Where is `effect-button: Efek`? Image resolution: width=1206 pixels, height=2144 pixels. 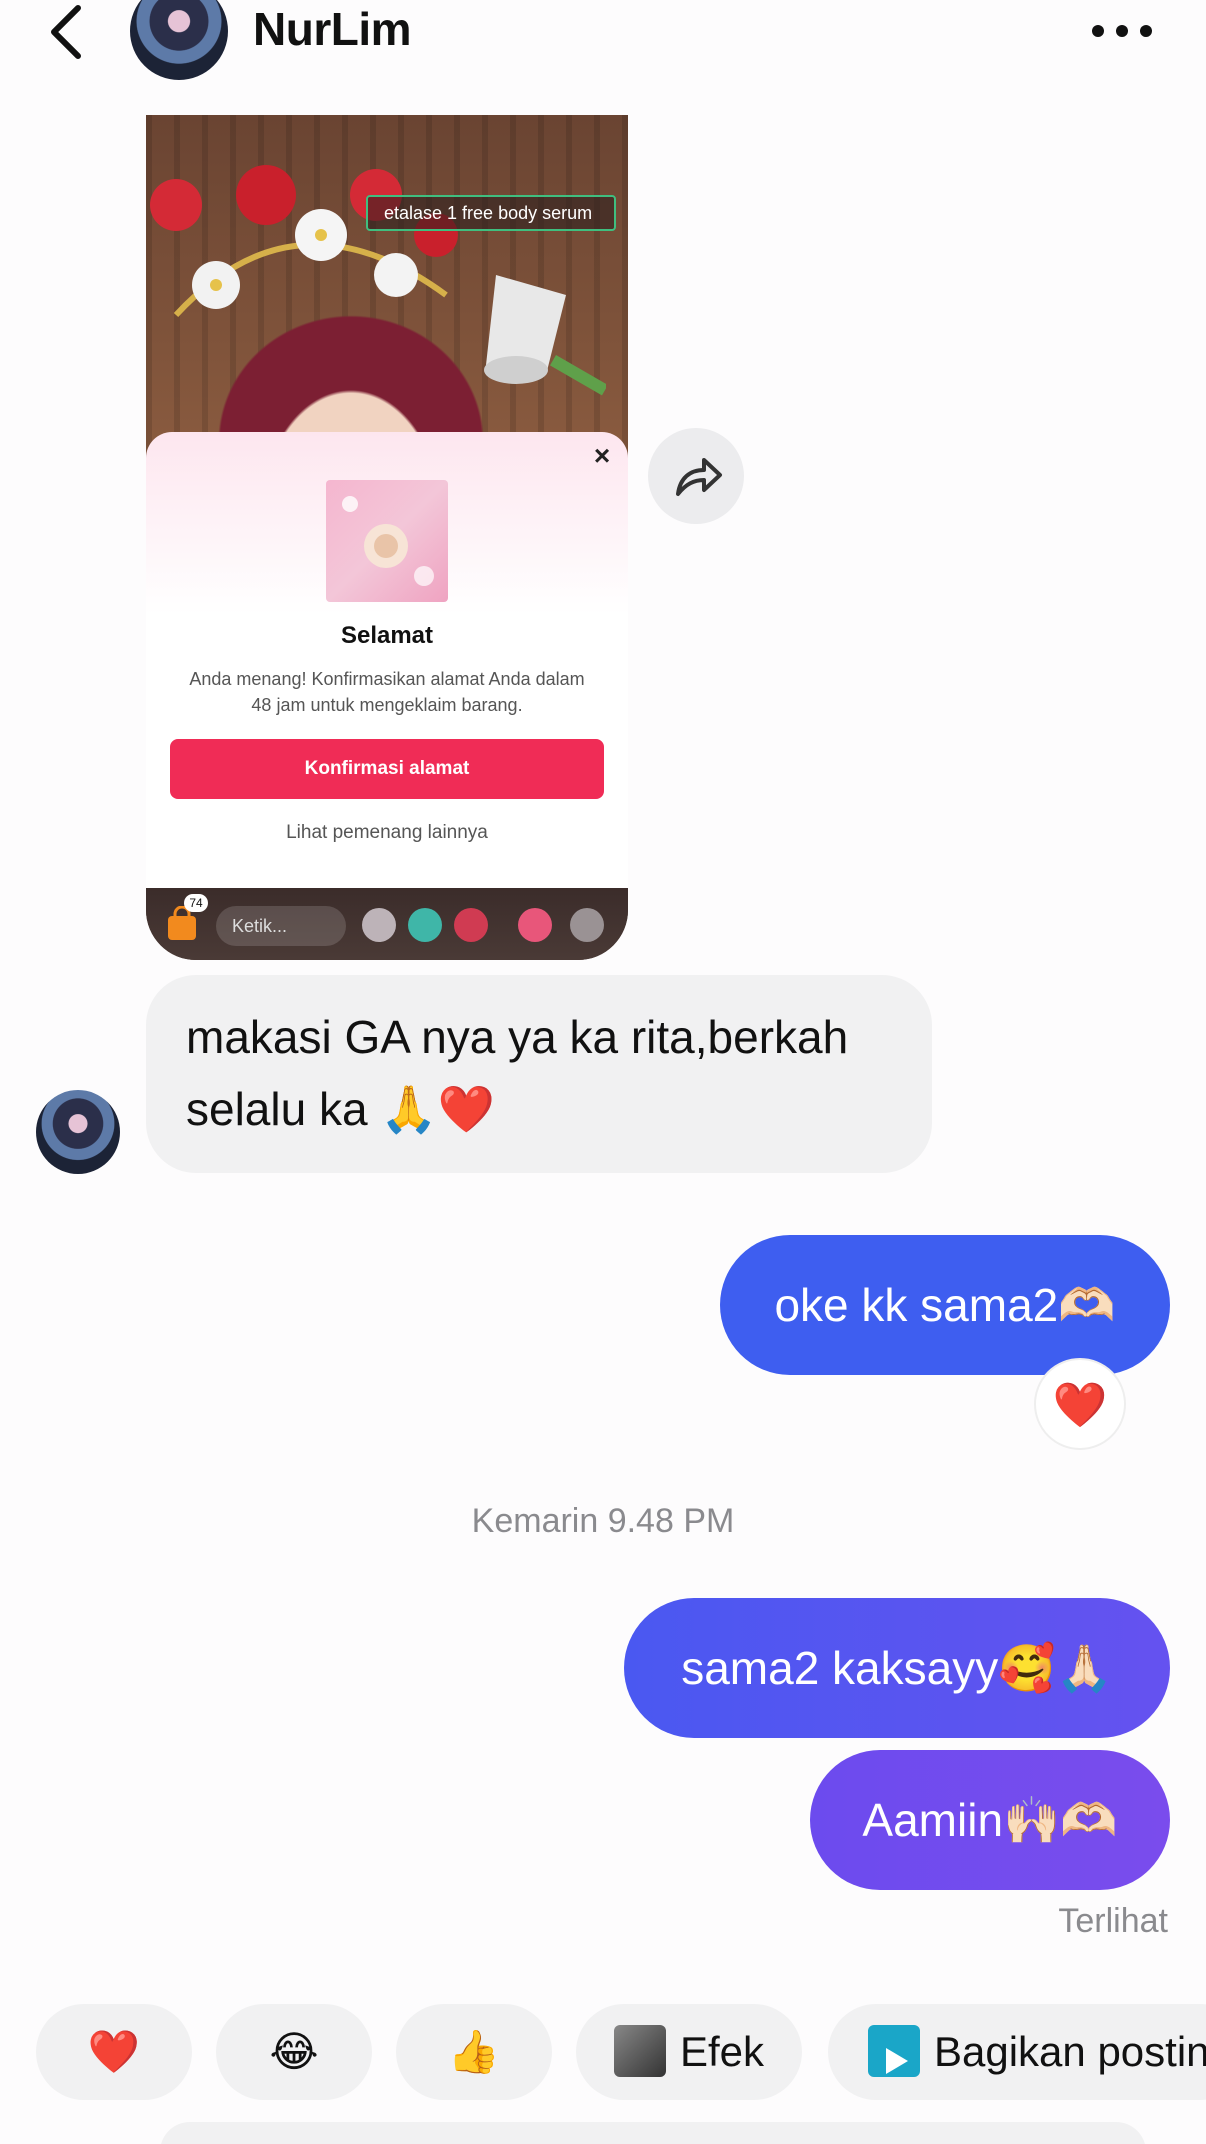 effect-button: Efek is located at coordinates (689, 2052).